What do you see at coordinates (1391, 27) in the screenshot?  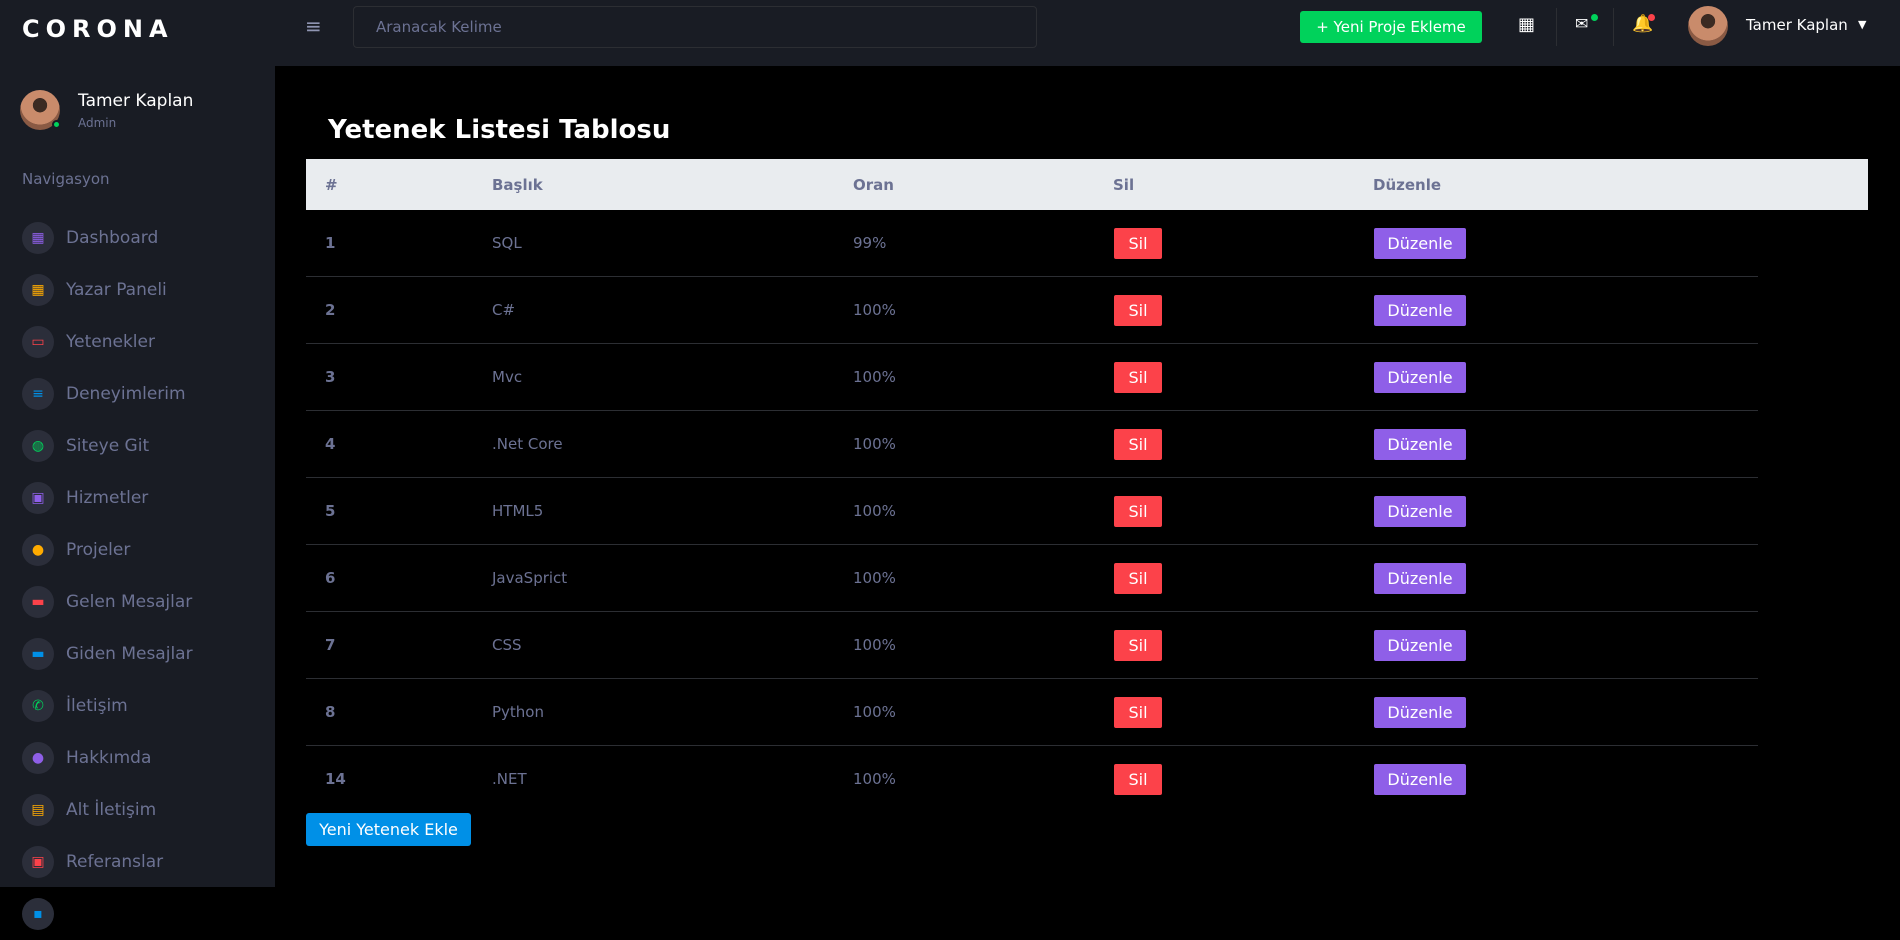 I see `new-project-button: + Yeni Proje Ekleme` at bounding box center [1391, 27].